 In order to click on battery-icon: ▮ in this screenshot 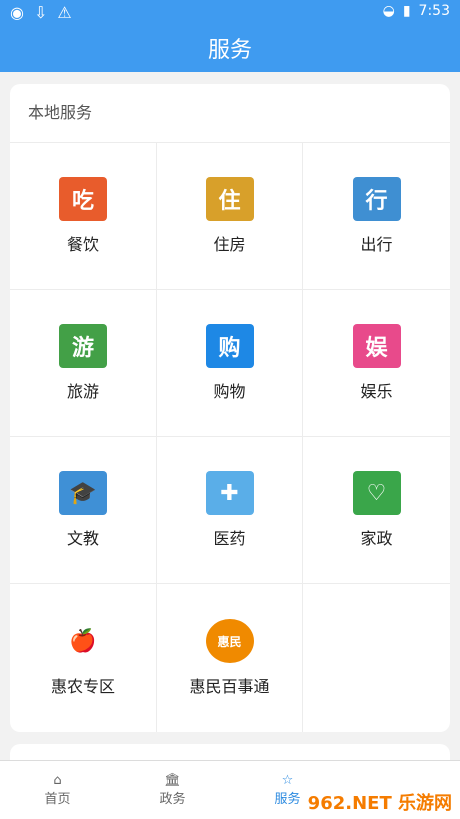, I will do `click(406, 11)`.